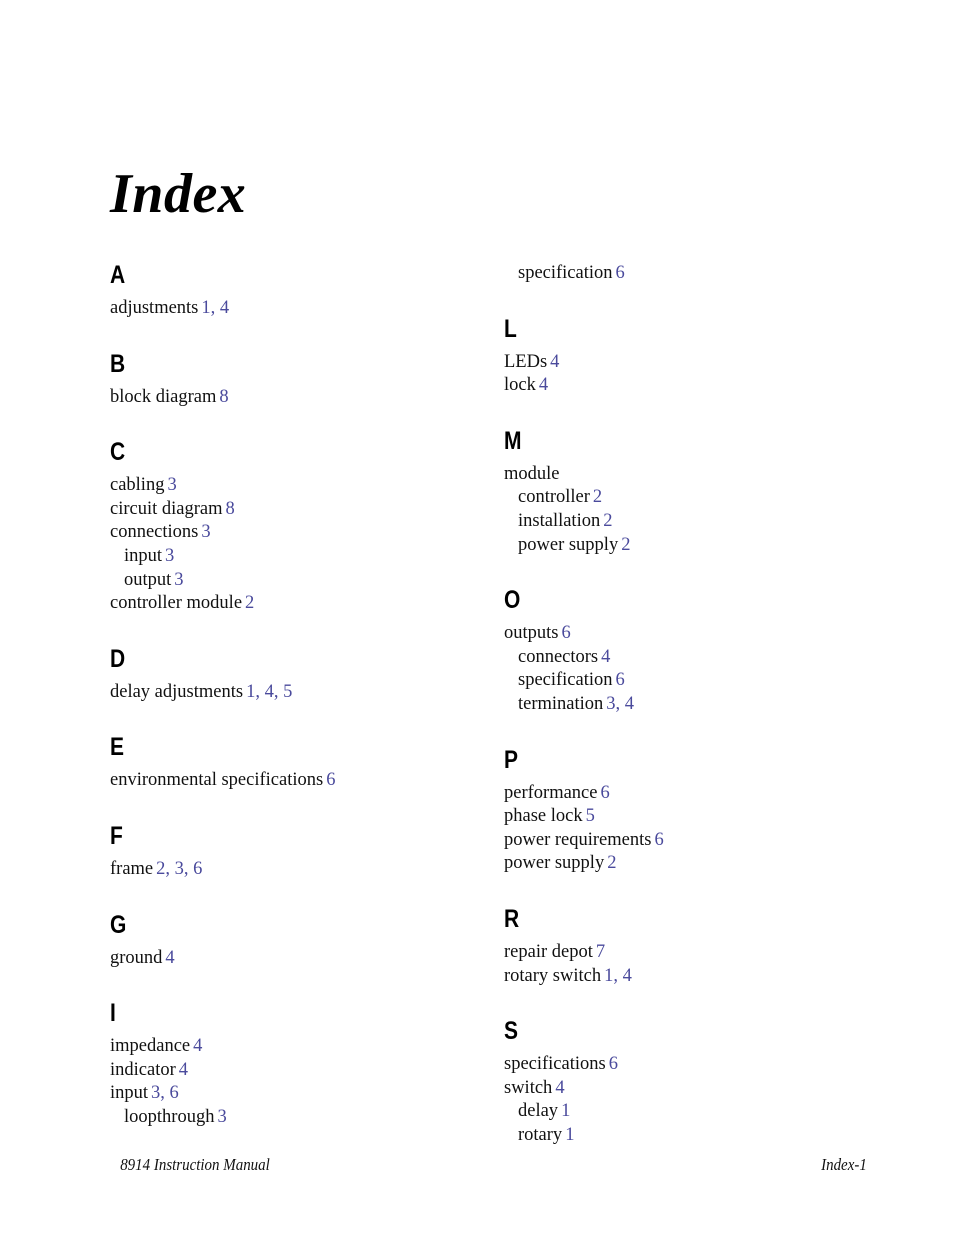 This screenshot has width=954, height=1235. What do you see at coordinates (282, 486) in the screenshot?
I see `index-entry: cabling 3` at bounding box center [282, 486].